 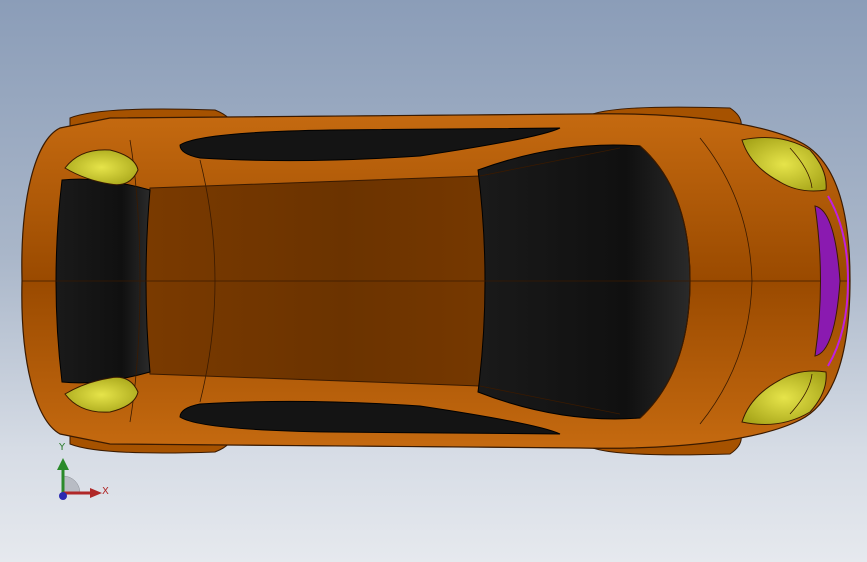 I want to click on windshield, so click(x=584, y=282).